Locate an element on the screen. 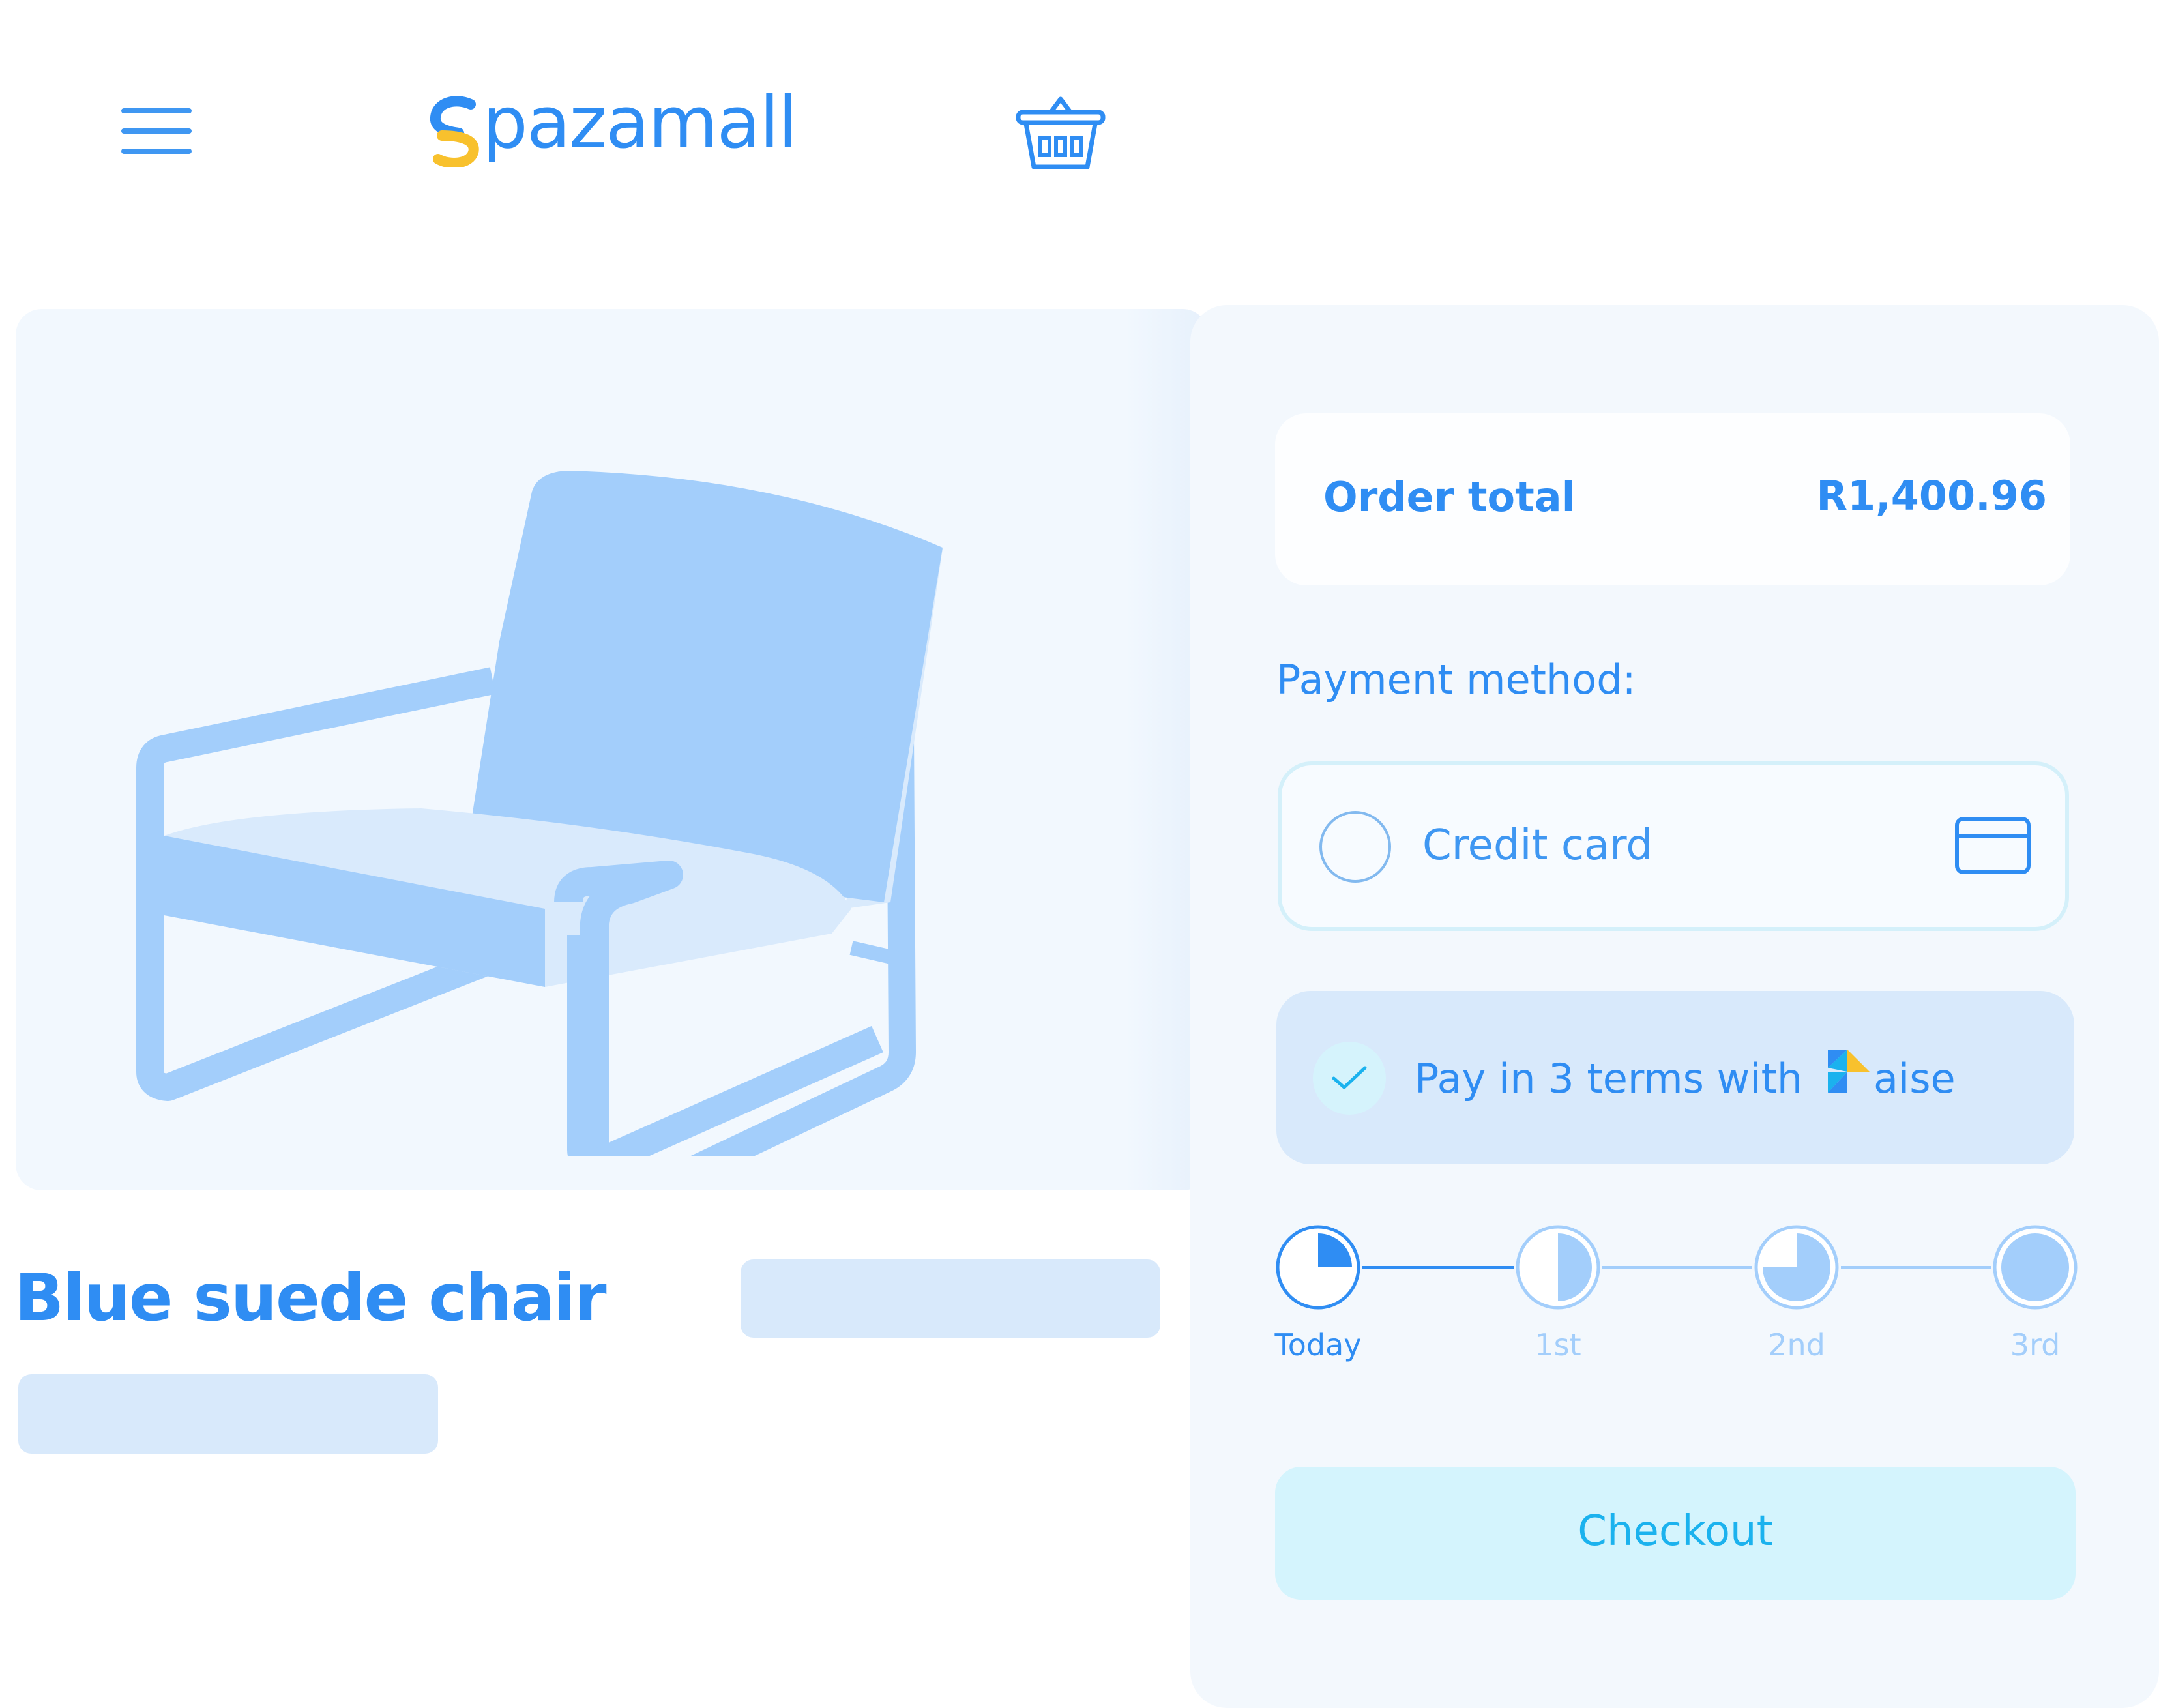 The image size is (2159, 1708). shopping-basket-icon is located at coordinates (1060, 131).